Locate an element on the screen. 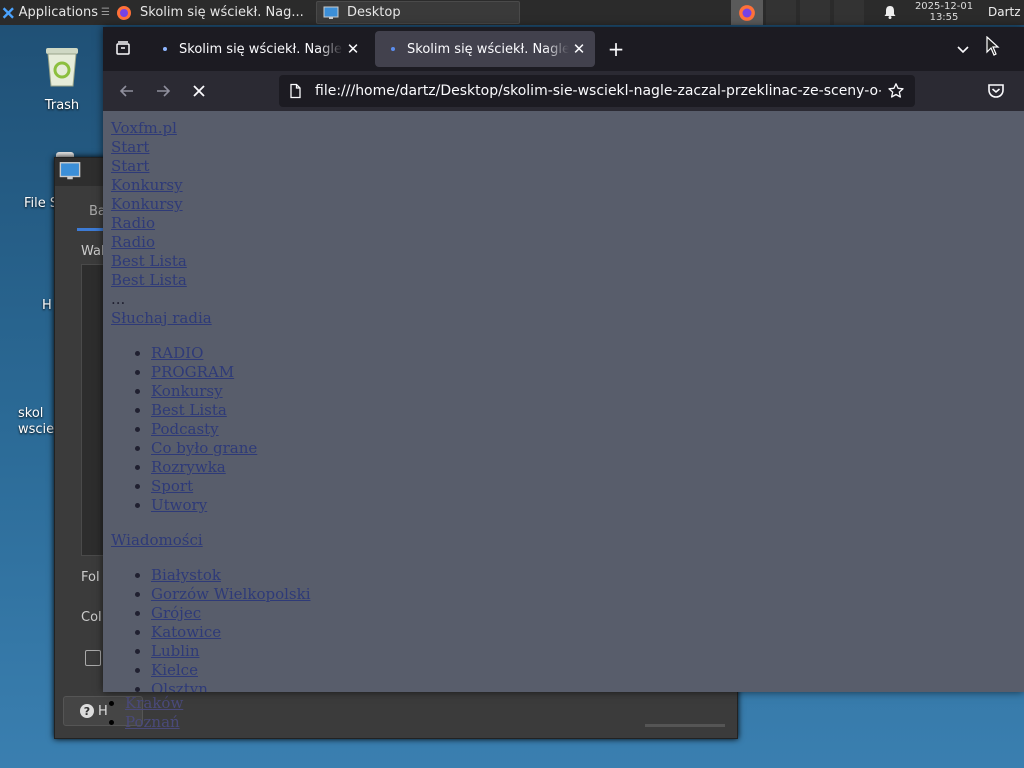 The width and height of the screenshot is (1024, 768). menu-link: Utwory is located at coordinates (179, 505).